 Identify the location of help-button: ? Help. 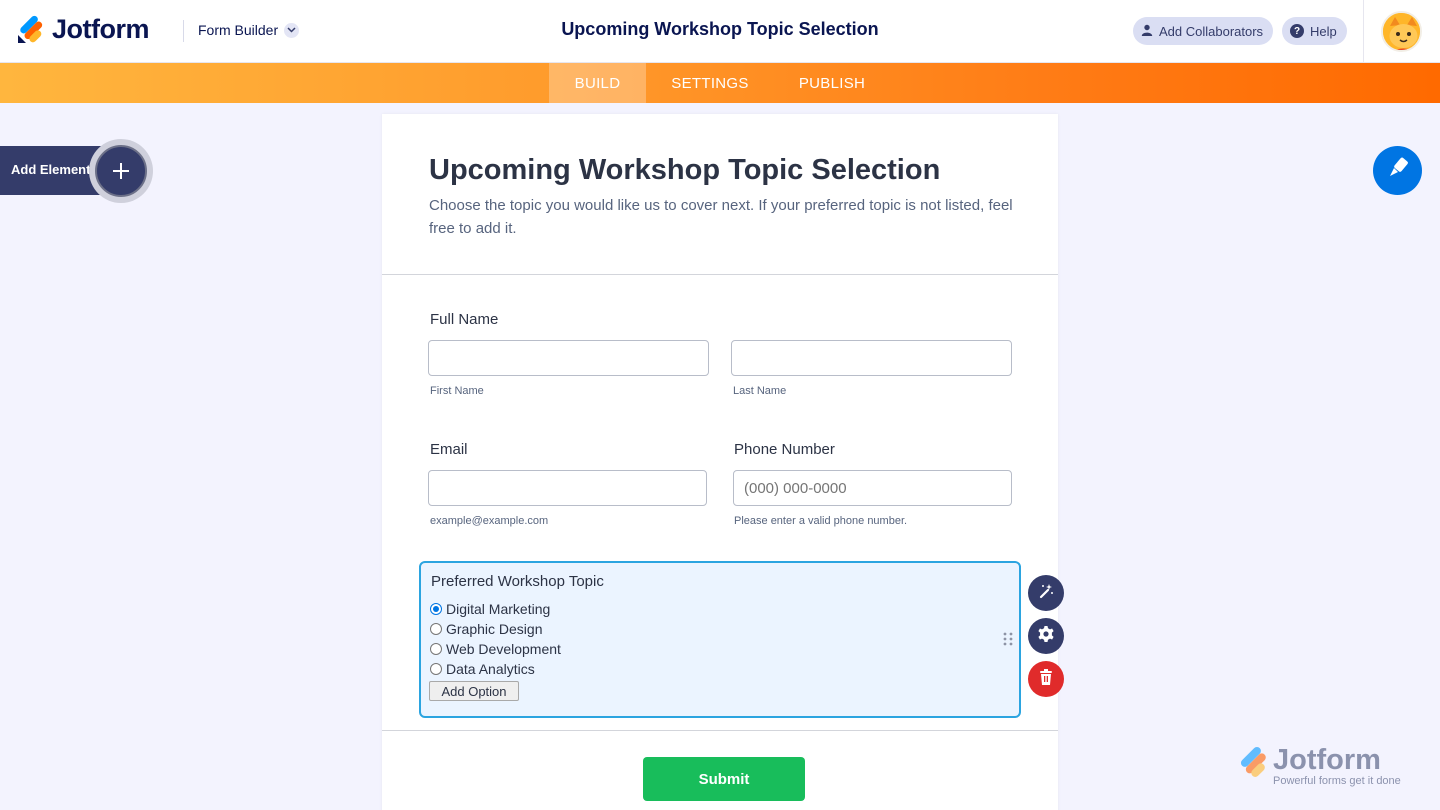
(1314, 31).